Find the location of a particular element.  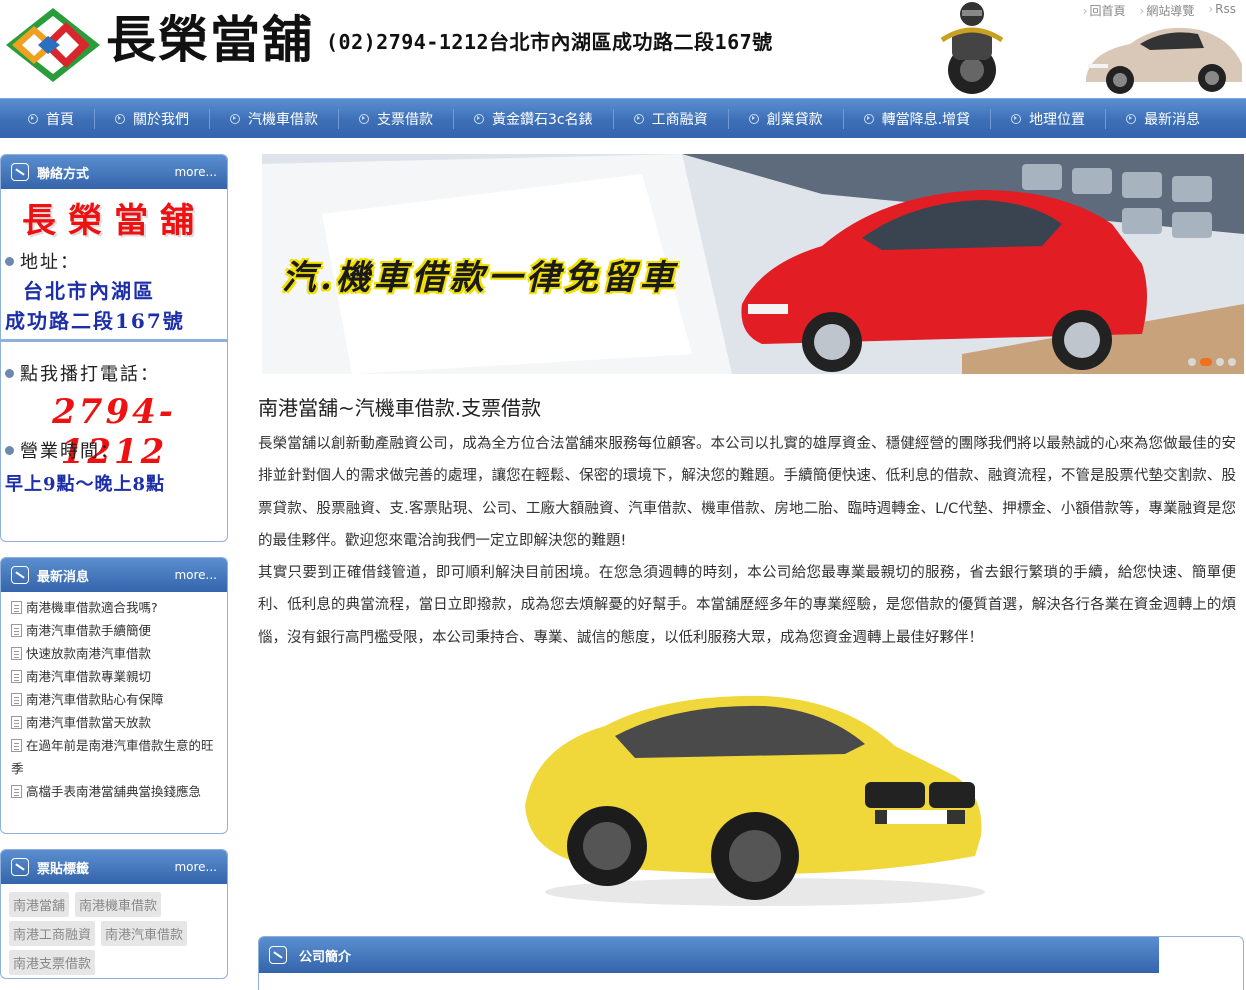

company-profile-header: 公司簡介 is located at coordinates (709, 955).